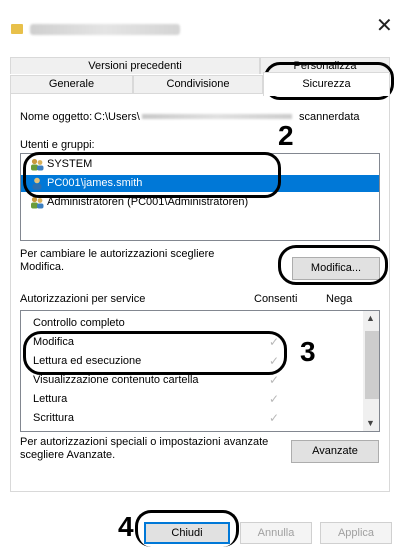 The height and width of the screenshot is (547, 395). Describe the element at coordinates (326, 84) in the screenshot. I see `tab-security: Sicurezza` at that location.